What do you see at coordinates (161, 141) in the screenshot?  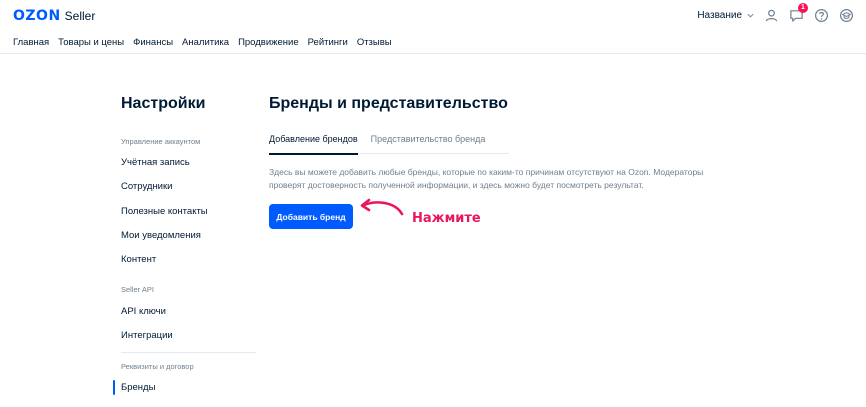 I see `section-label-account: Управление аккаунтом` at bounding box center [161, 141].